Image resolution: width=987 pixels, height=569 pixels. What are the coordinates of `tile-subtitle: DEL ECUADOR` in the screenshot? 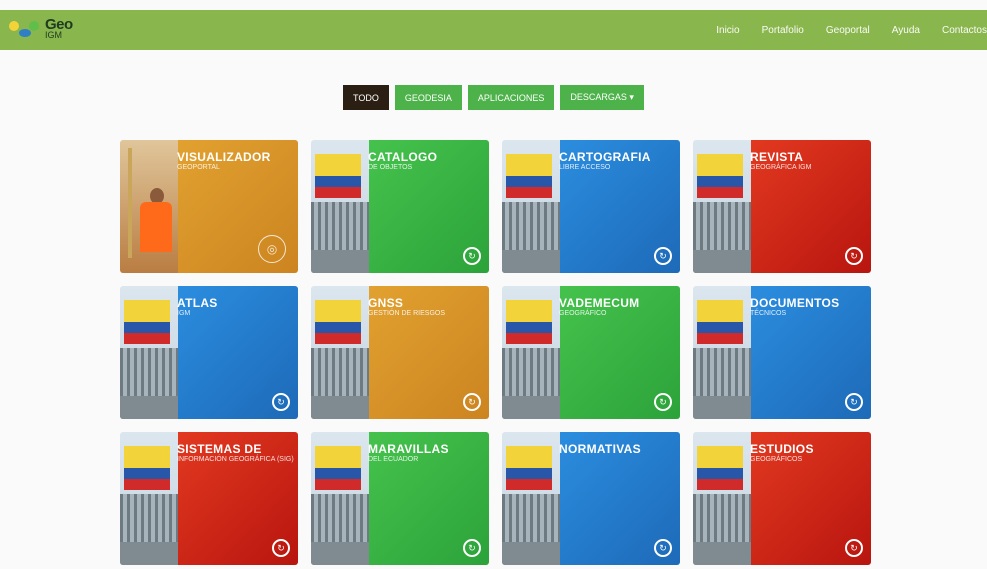 It's located at (393, 459).